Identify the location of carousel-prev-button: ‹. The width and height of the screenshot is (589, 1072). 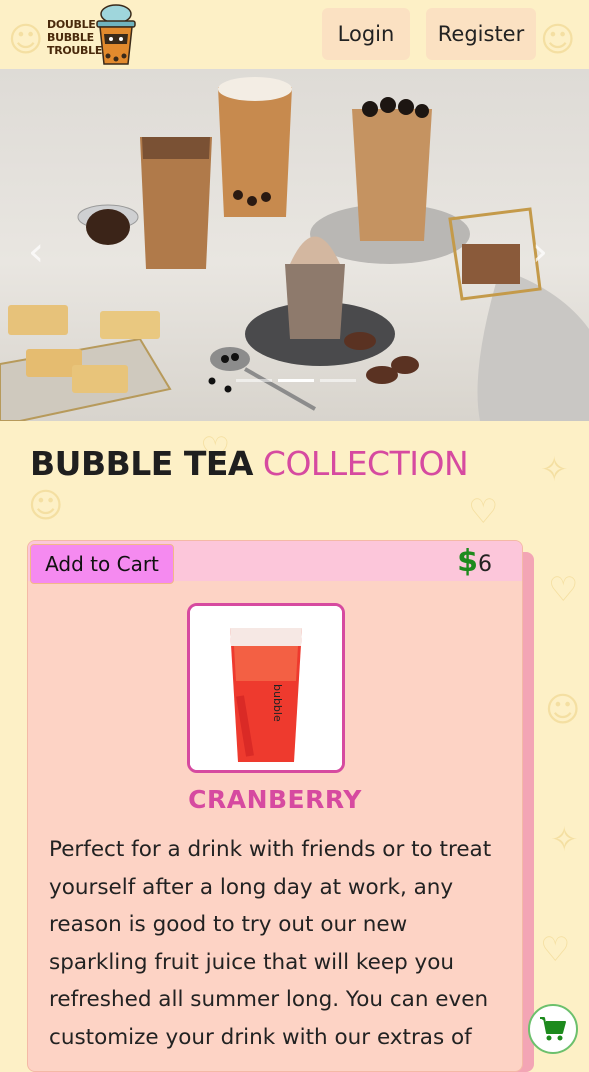
(36, 252).